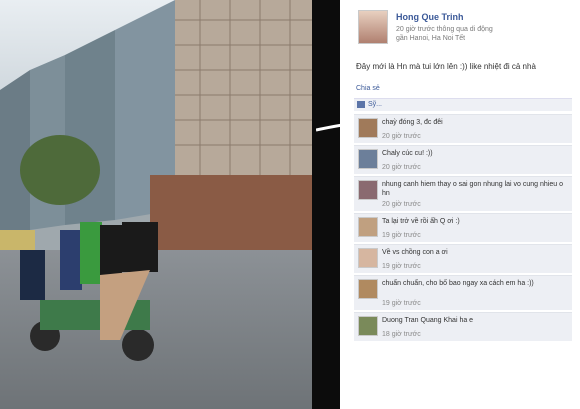 This screenshot has height=409, width=580. Describe the element at coordinates (407, 153) in the screenshot. I see `comment-text: Chaly cúc cu! :))` at that location.